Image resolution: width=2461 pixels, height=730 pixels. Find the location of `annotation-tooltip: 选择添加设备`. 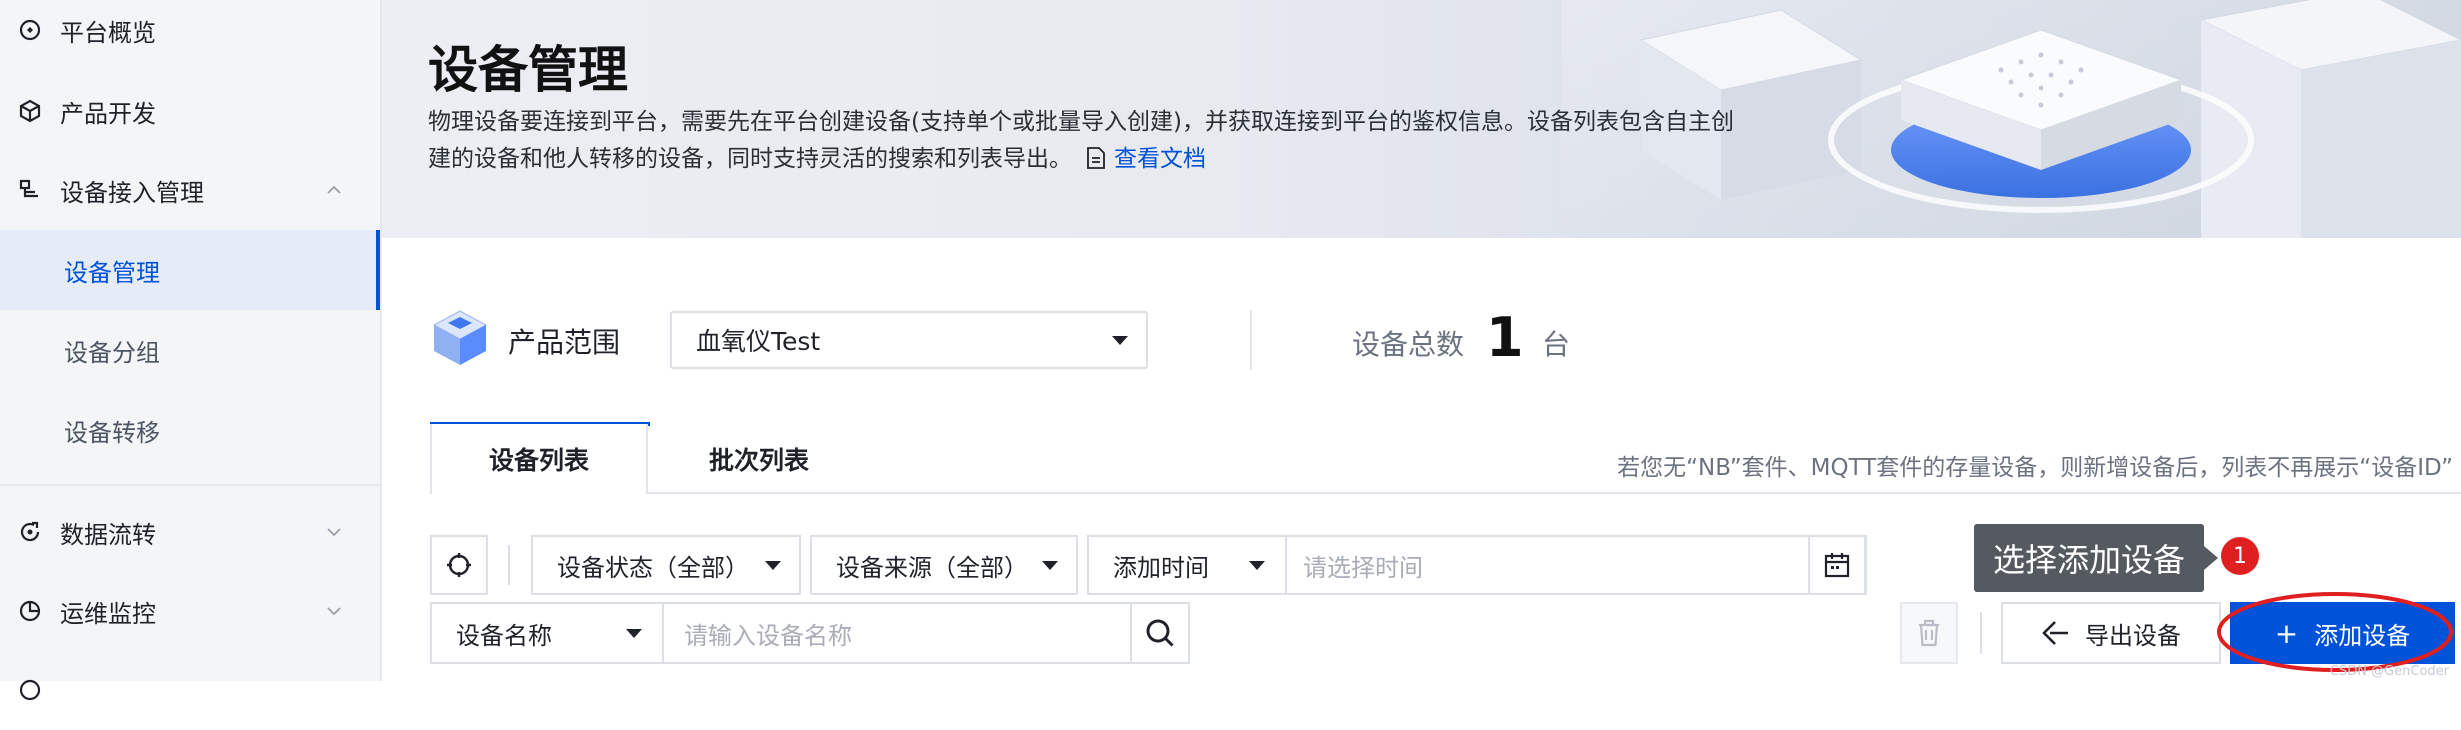

annotation-tooltip: 选择添加设备 is located at coordinates (2096, 558).